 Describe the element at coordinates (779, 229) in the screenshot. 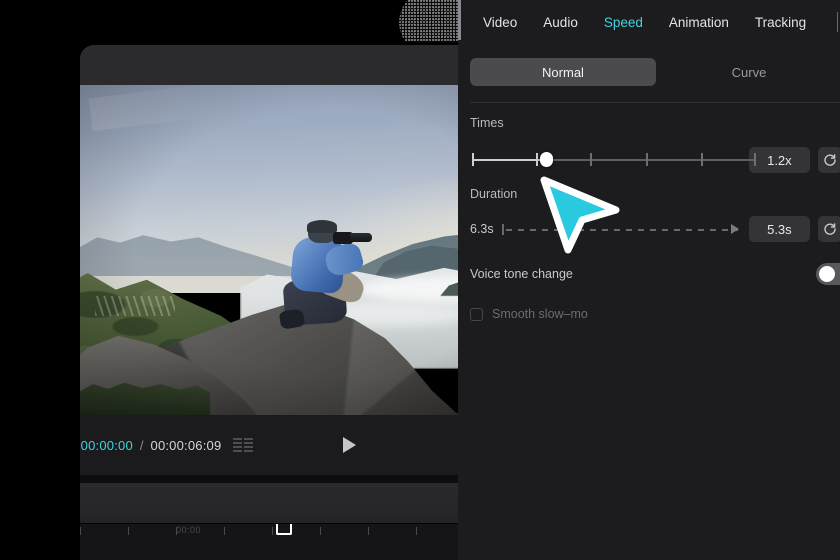

I see `duration-value-field: 5.3s` at that location.